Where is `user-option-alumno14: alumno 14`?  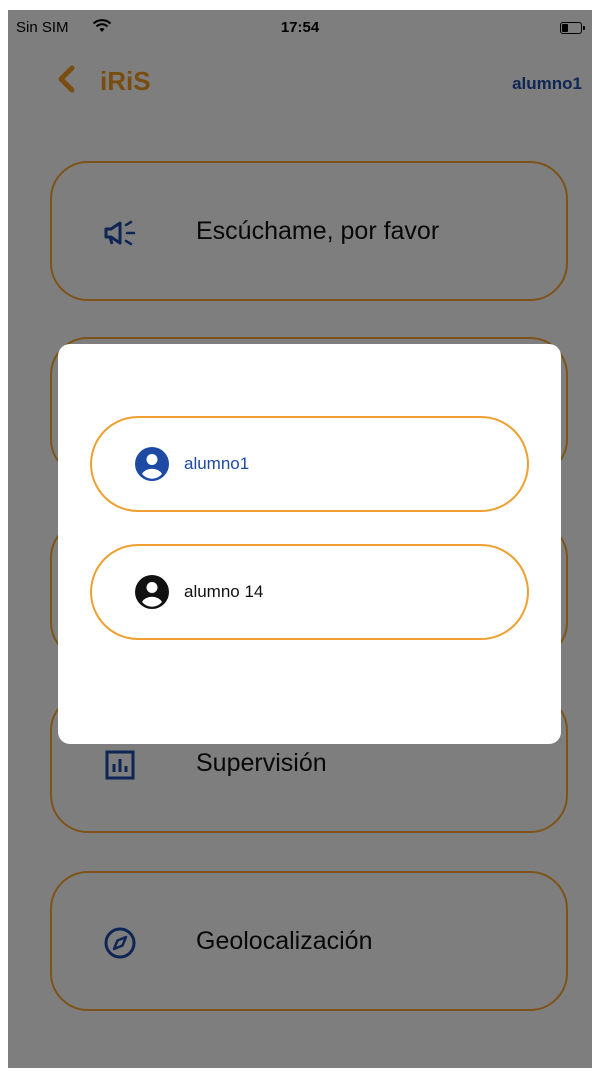 user-option-alumno14: alumno 14 is located at coordinates (309, 592).